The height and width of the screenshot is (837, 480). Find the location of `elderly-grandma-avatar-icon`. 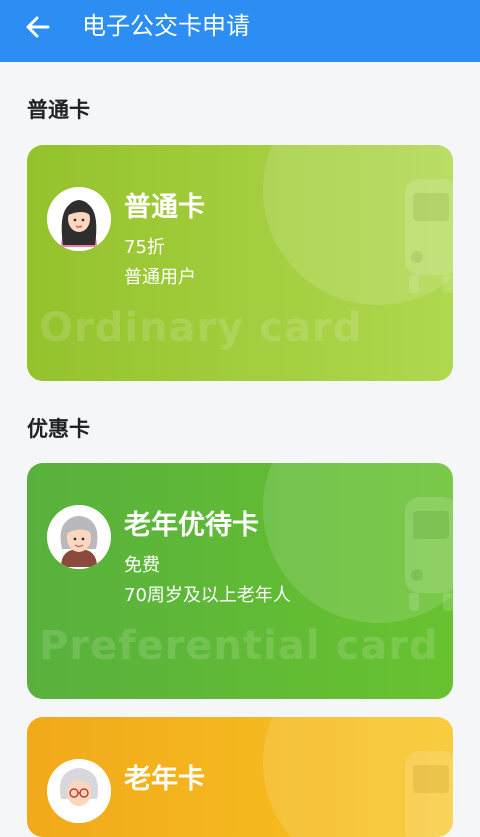

elderly-grandma-avatar-icon is located at coordinates (79, 791).